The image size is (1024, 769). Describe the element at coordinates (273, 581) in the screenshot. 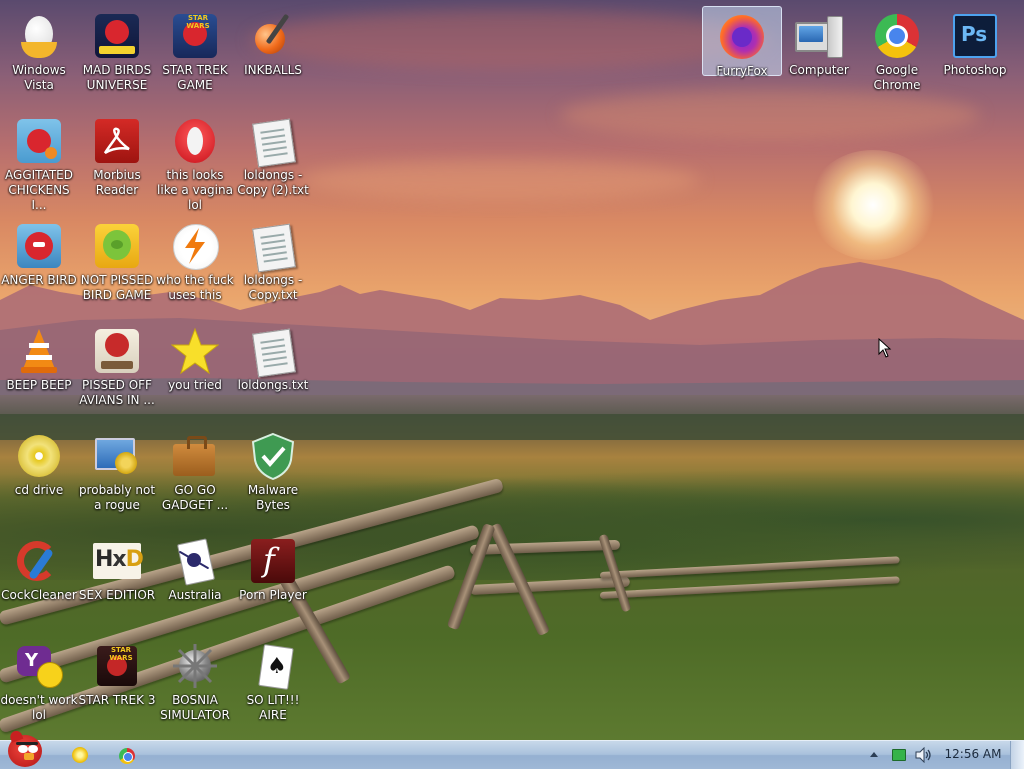

I see `desktop-icon-porn-player: f Porn Player` at that location.